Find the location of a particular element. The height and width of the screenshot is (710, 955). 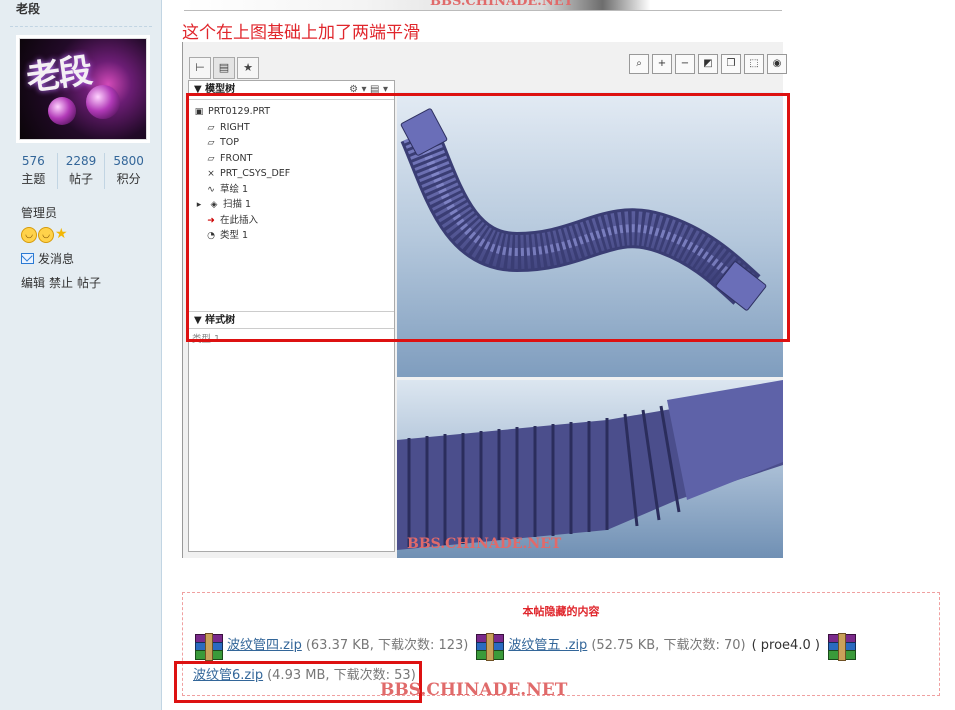

stat-posts: 2289 帖子 is located at coordinates (80, 171).